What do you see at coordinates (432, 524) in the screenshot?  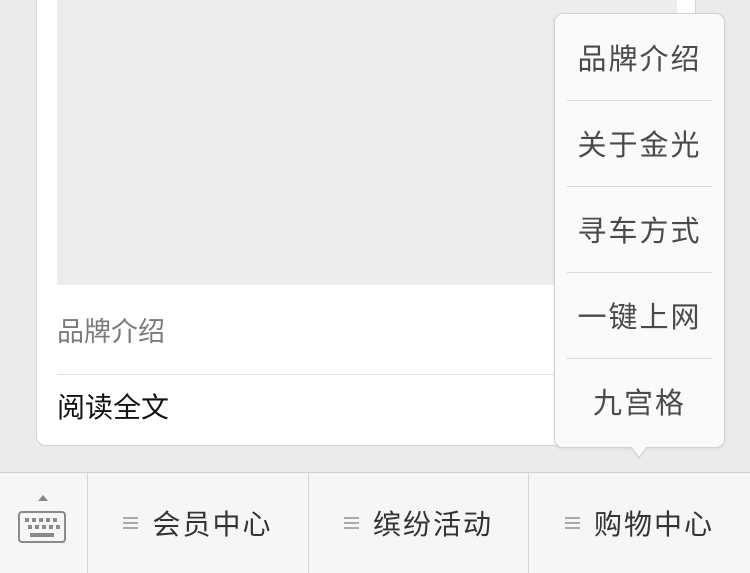 I see `tab-label: 缤纷活动` at bounding box center [432, 524].